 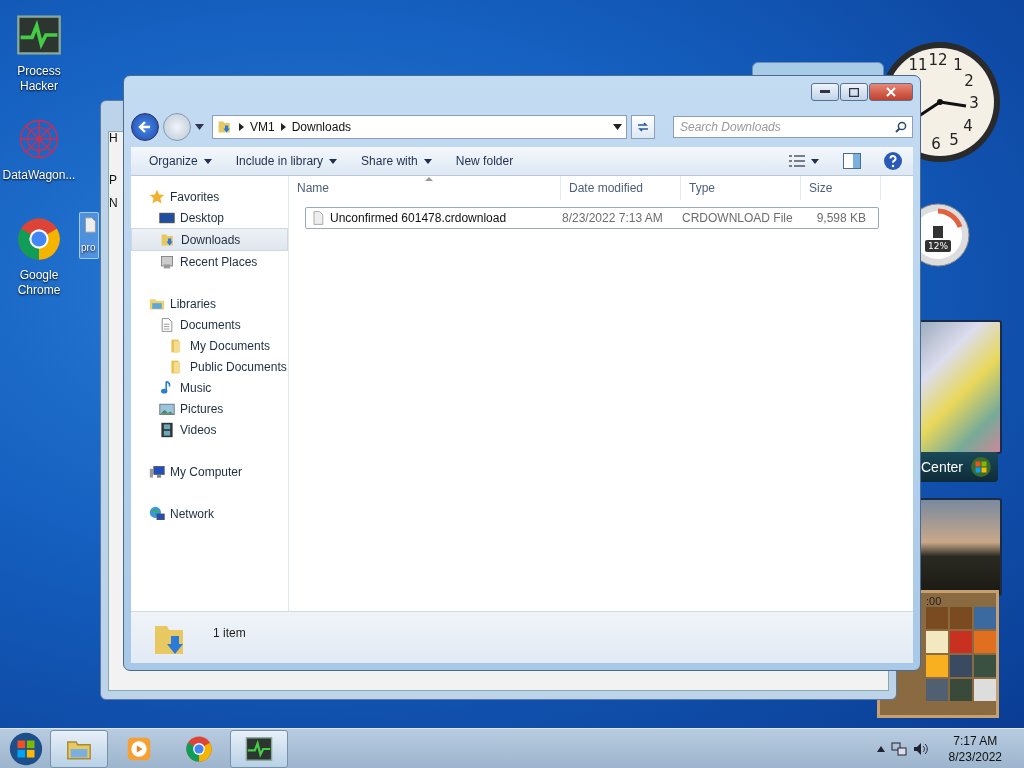 I want to click on nav-item: My Computer, so click(x=209, y=471).